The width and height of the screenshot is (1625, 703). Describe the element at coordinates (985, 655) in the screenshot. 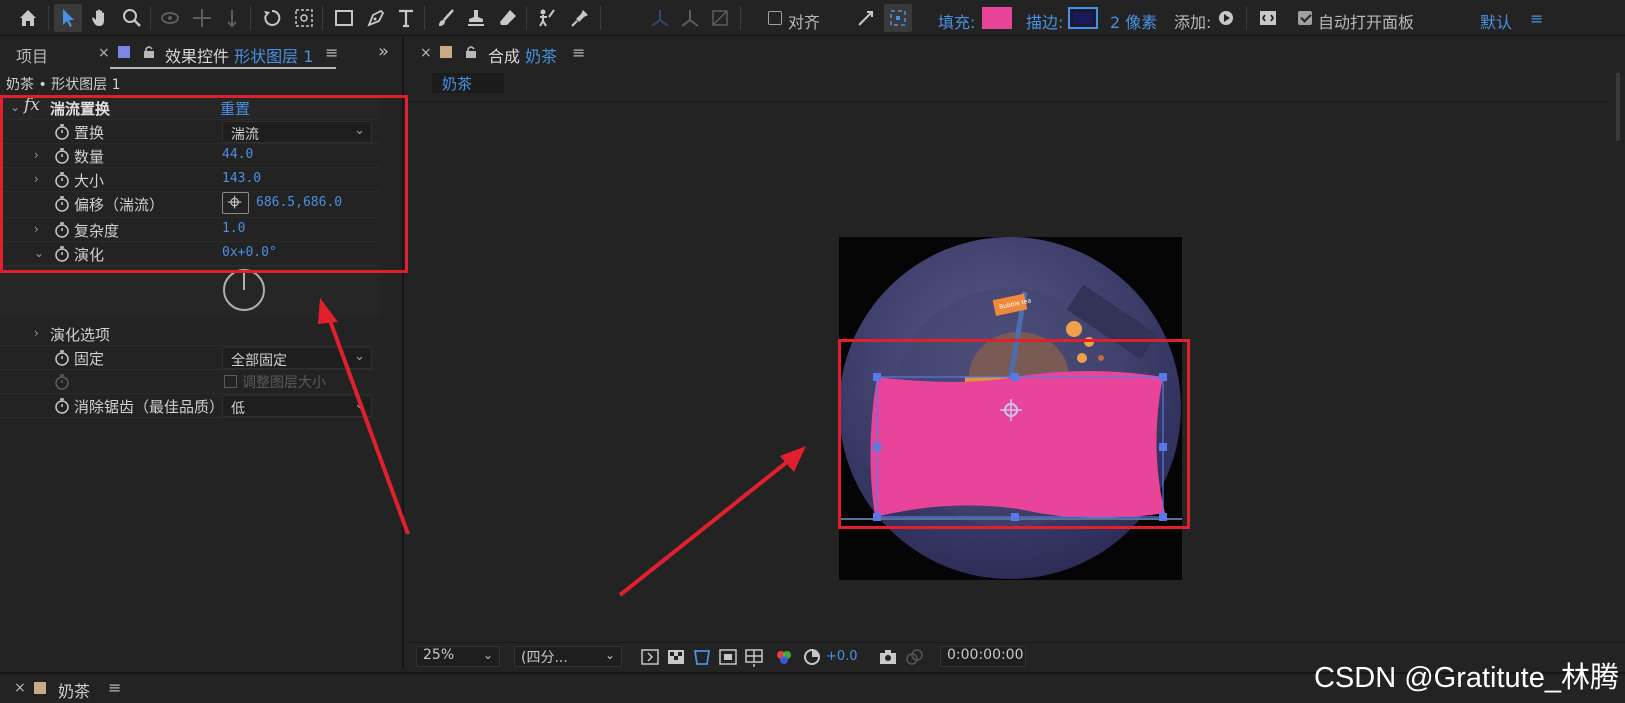

I see `timecode-value: 0:00:00:00` at that location.